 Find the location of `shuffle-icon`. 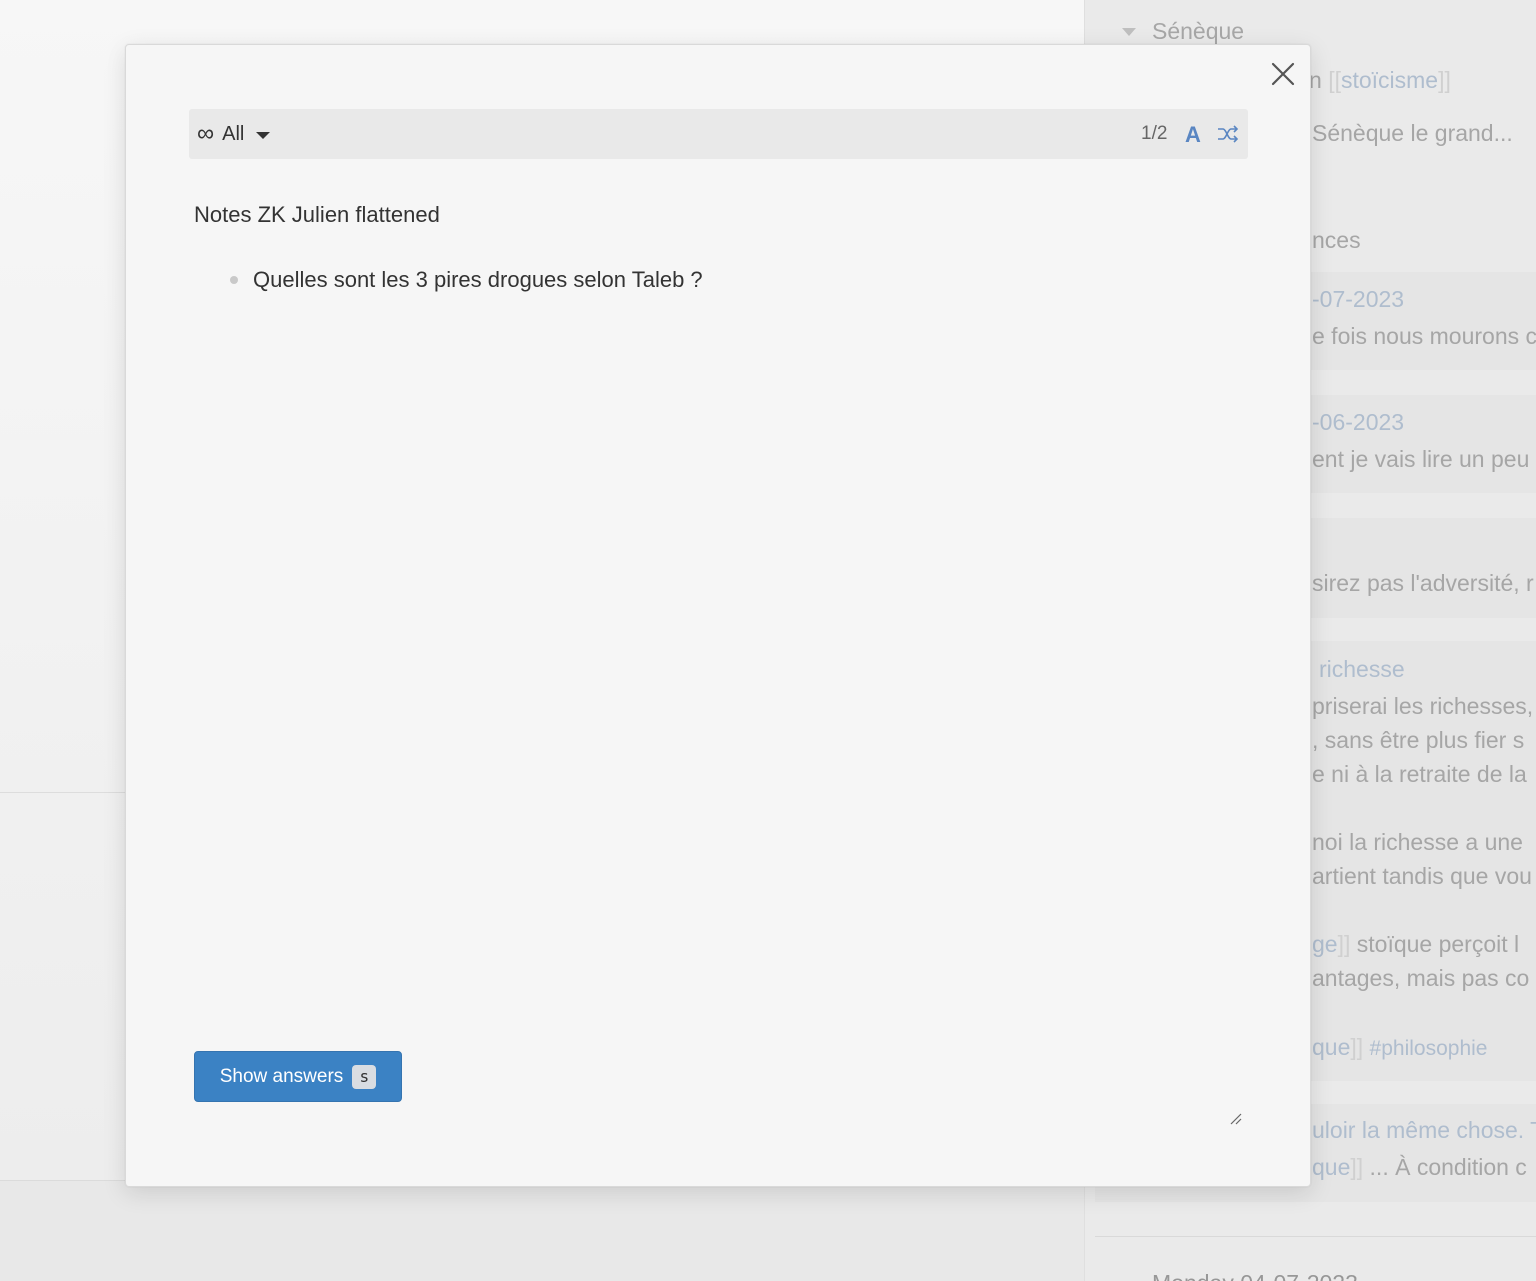

shuffle-icon is located at coordinates (1228, 134).